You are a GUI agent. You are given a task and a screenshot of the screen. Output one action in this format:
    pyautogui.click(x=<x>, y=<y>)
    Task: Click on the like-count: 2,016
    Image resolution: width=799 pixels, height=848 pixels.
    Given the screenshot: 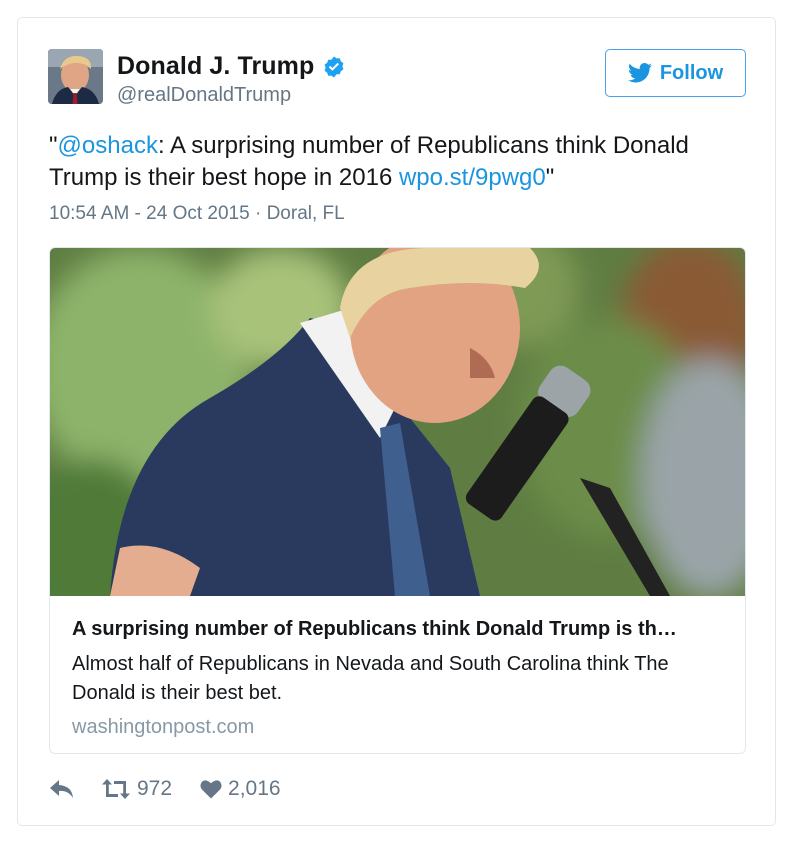 What is the action you would take?
    pyautogui.click(x=254, y=788)
    